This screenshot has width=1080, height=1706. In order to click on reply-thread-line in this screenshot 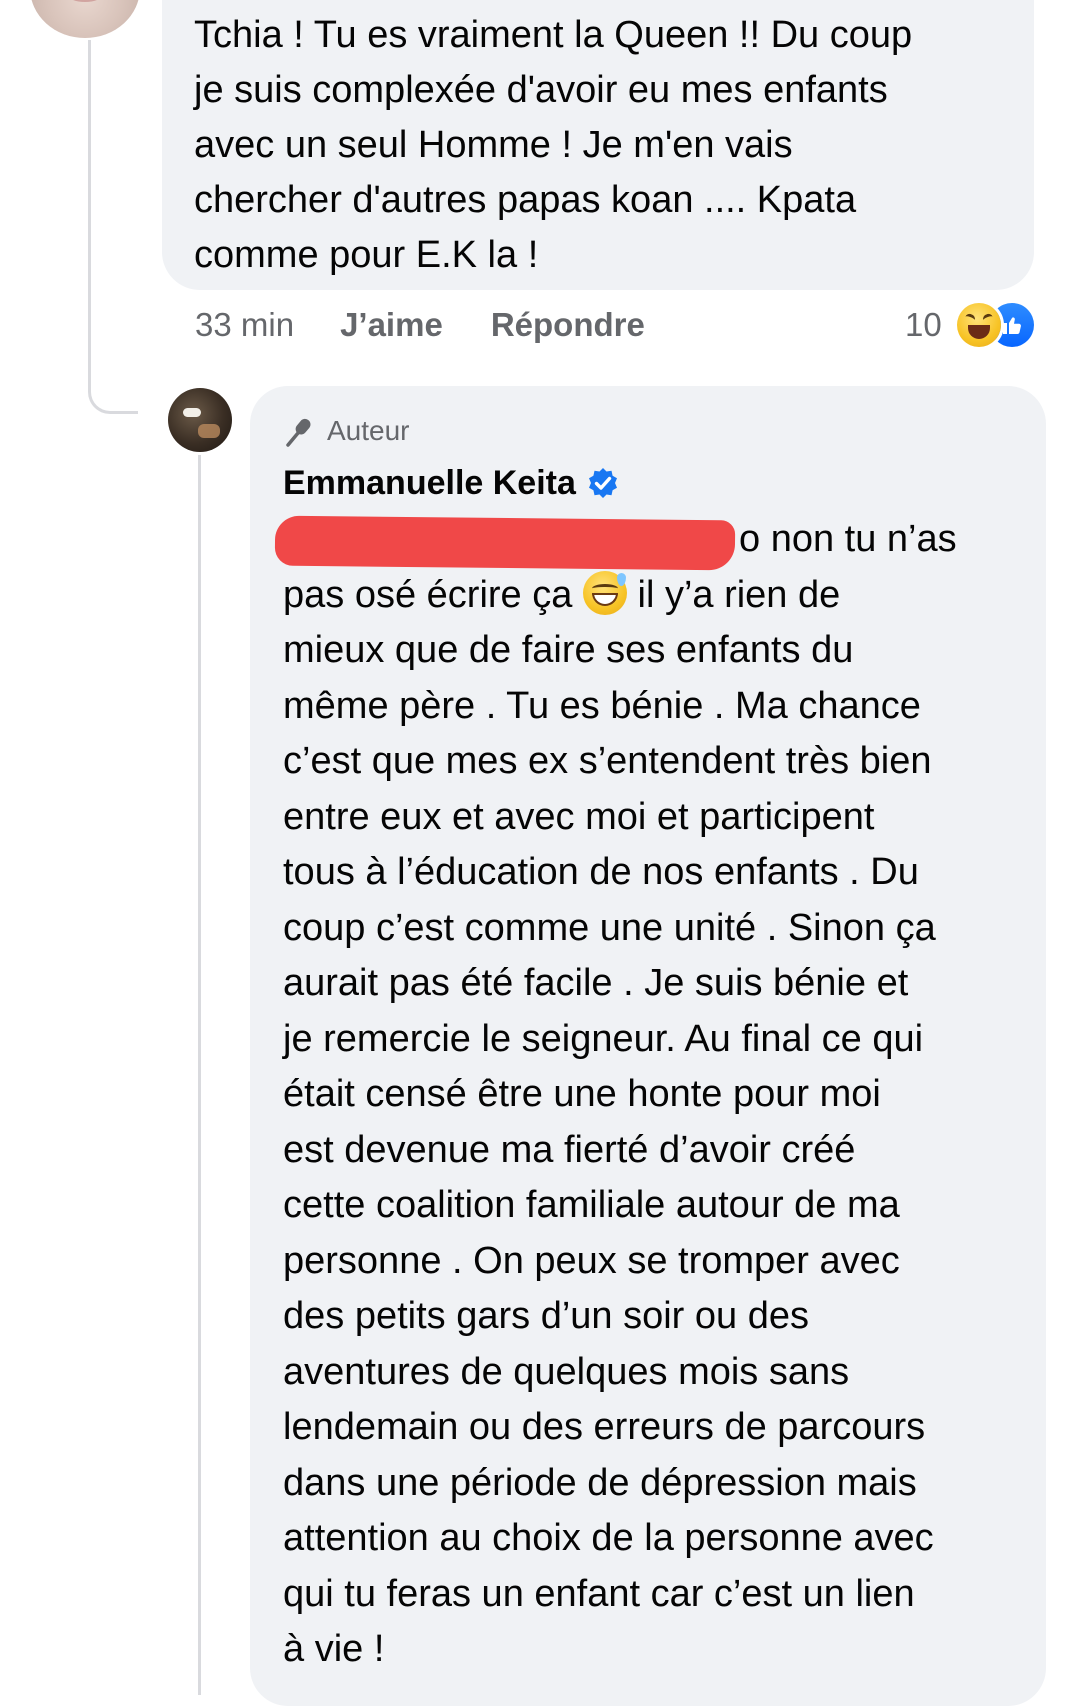, I will do `click(199, 1075)`.